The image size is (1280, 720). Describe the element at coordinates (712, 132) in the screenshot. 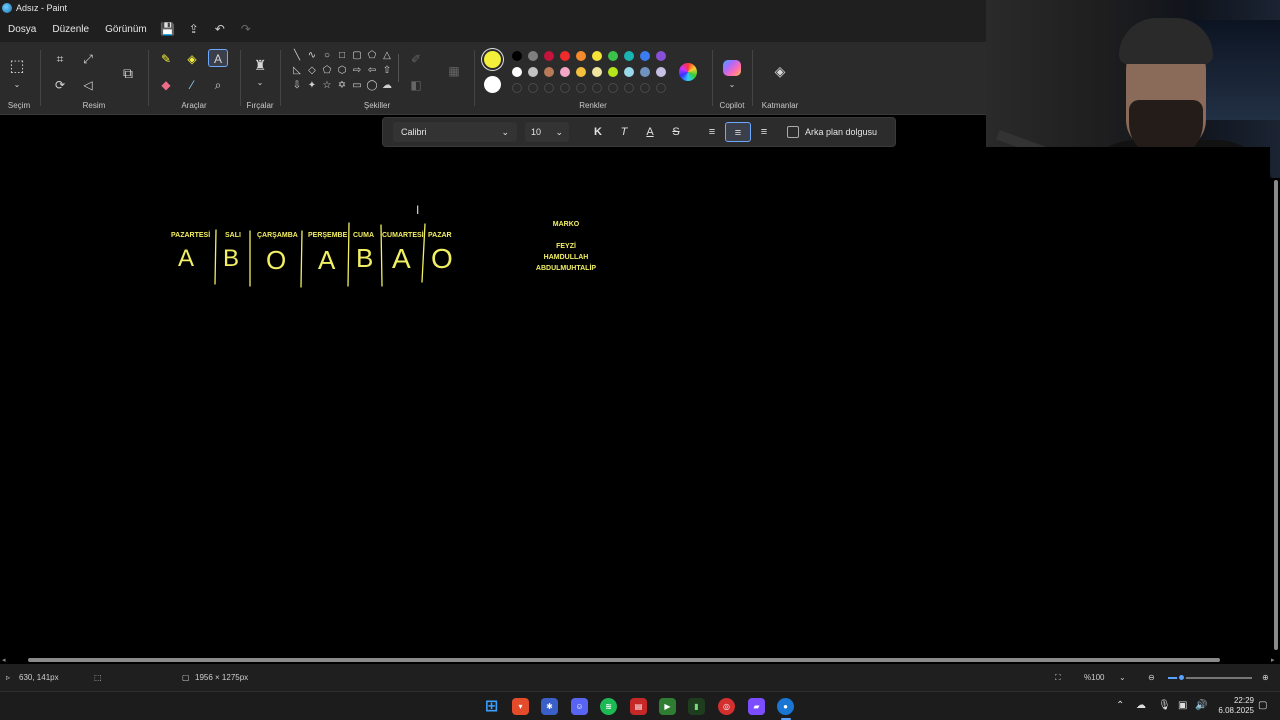

I see `align-left-icon: ≡` at that location.